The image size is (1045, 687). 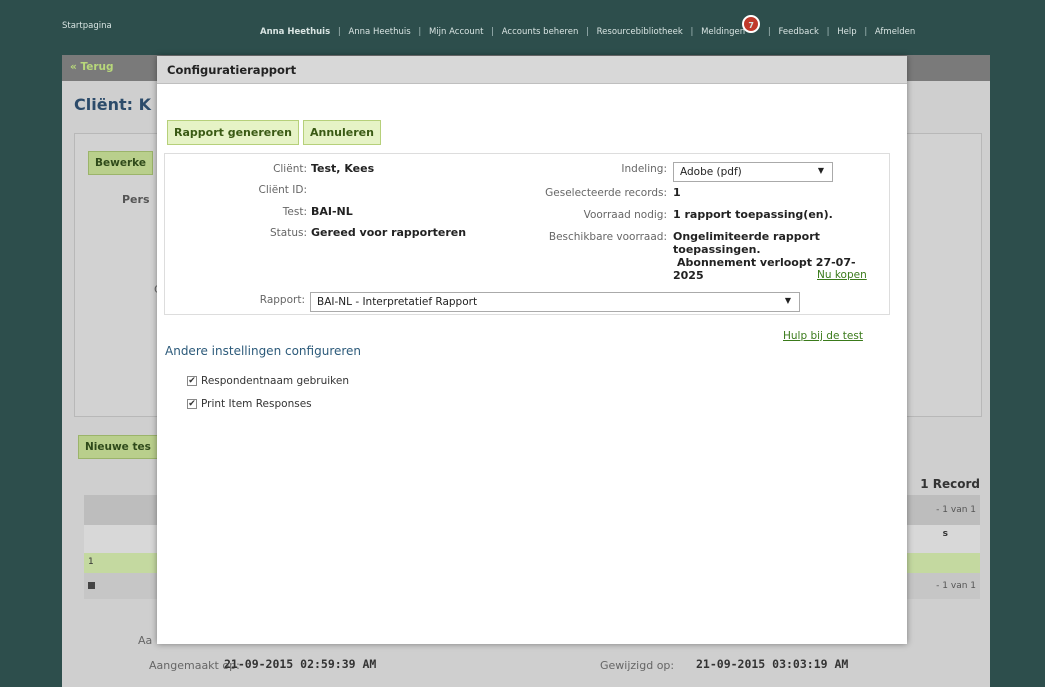 I want to click on selected-records-value: 1, so click(x=677, y=192).